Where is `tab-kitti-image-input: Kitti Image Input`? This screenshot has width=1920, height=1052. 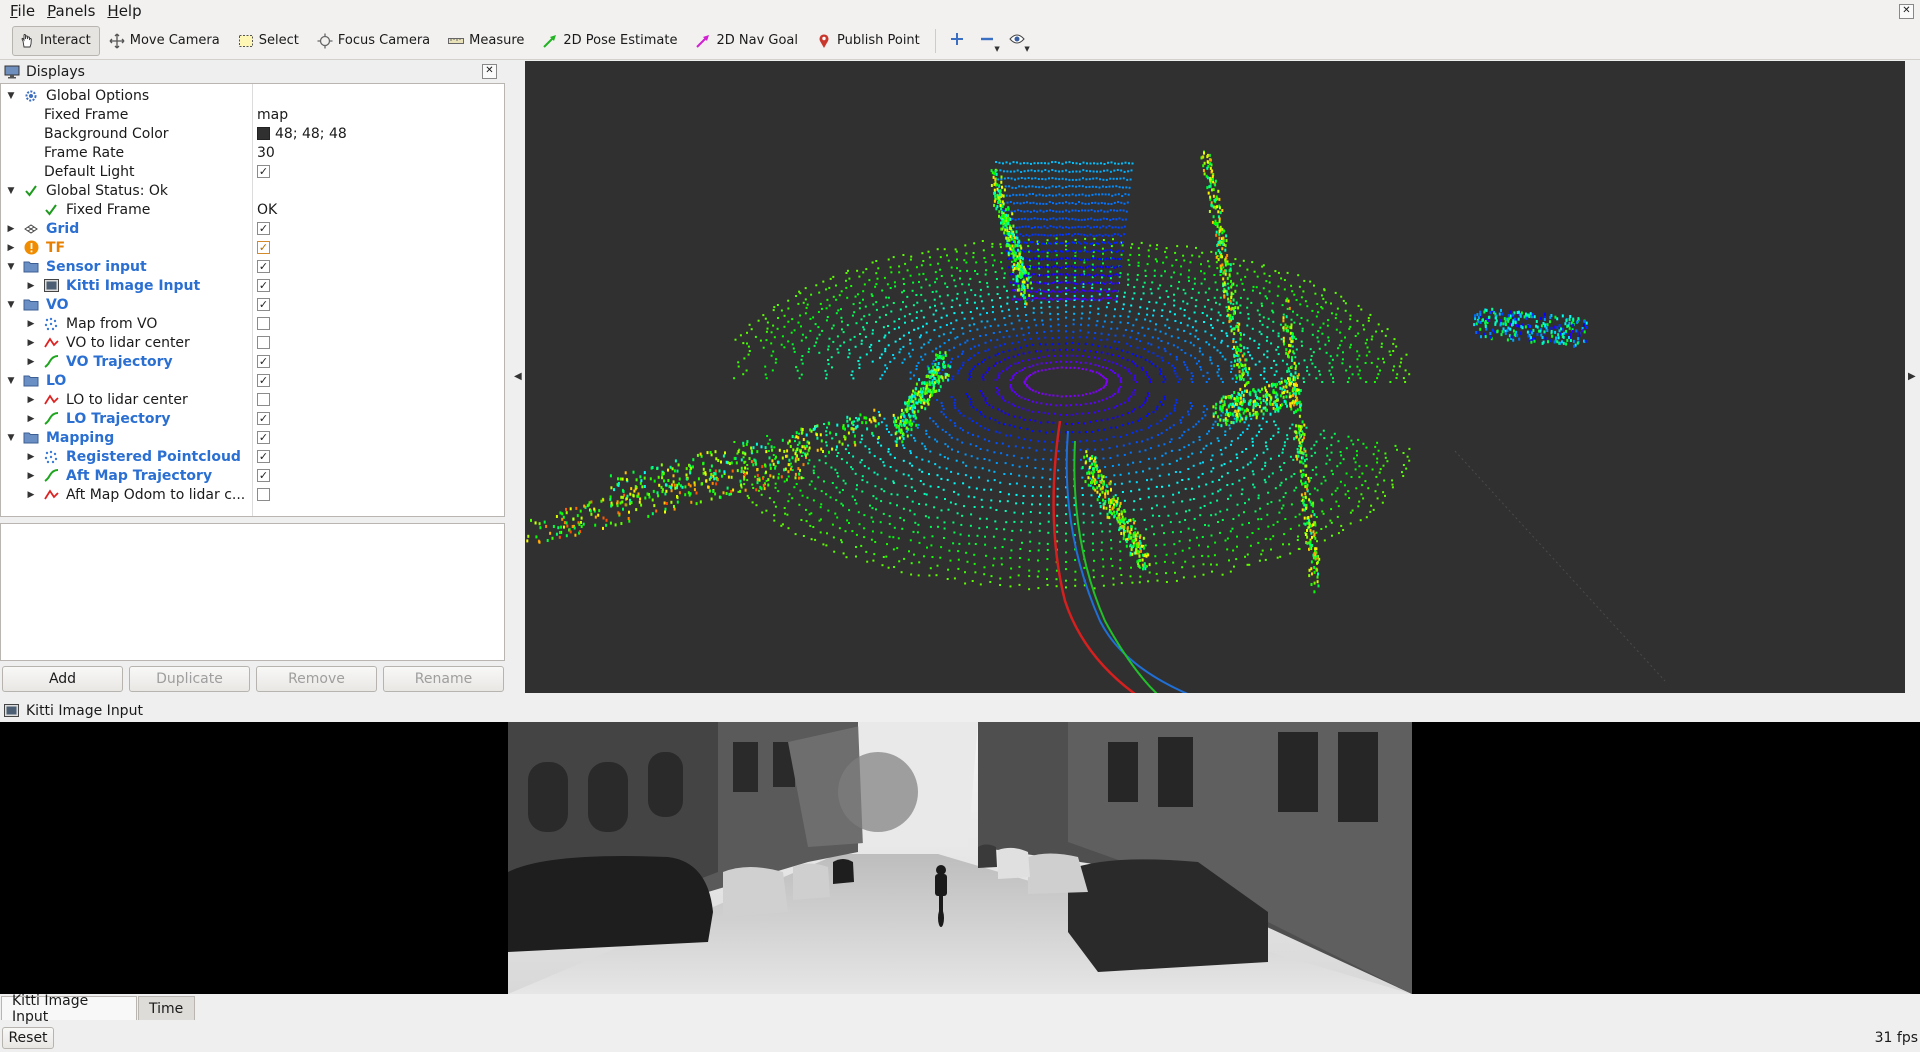 tab-kitti-image-input: Kitti Image Input is located at coordinates (69, 1009).